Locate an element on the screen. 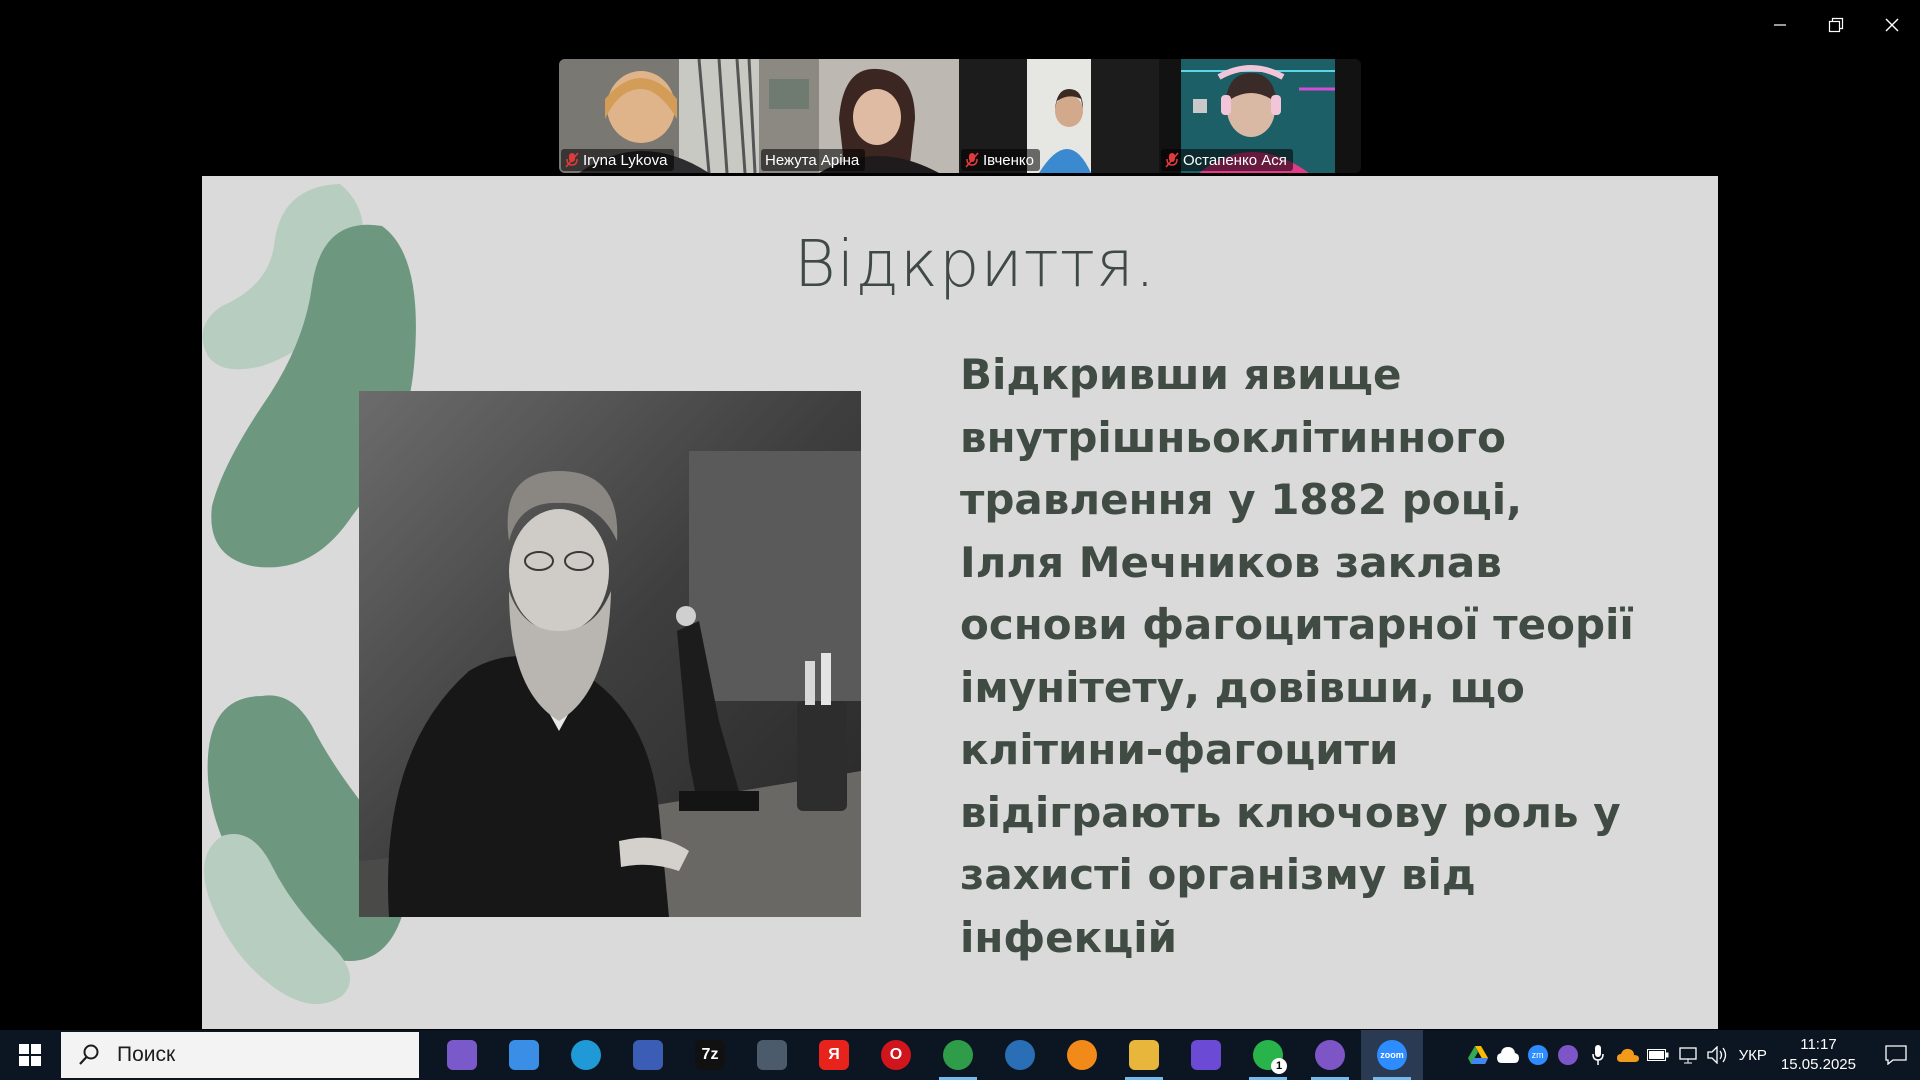 The width and height of the screenshot is (1920, 1080). portrait-image is located at coordinates (610, 654).